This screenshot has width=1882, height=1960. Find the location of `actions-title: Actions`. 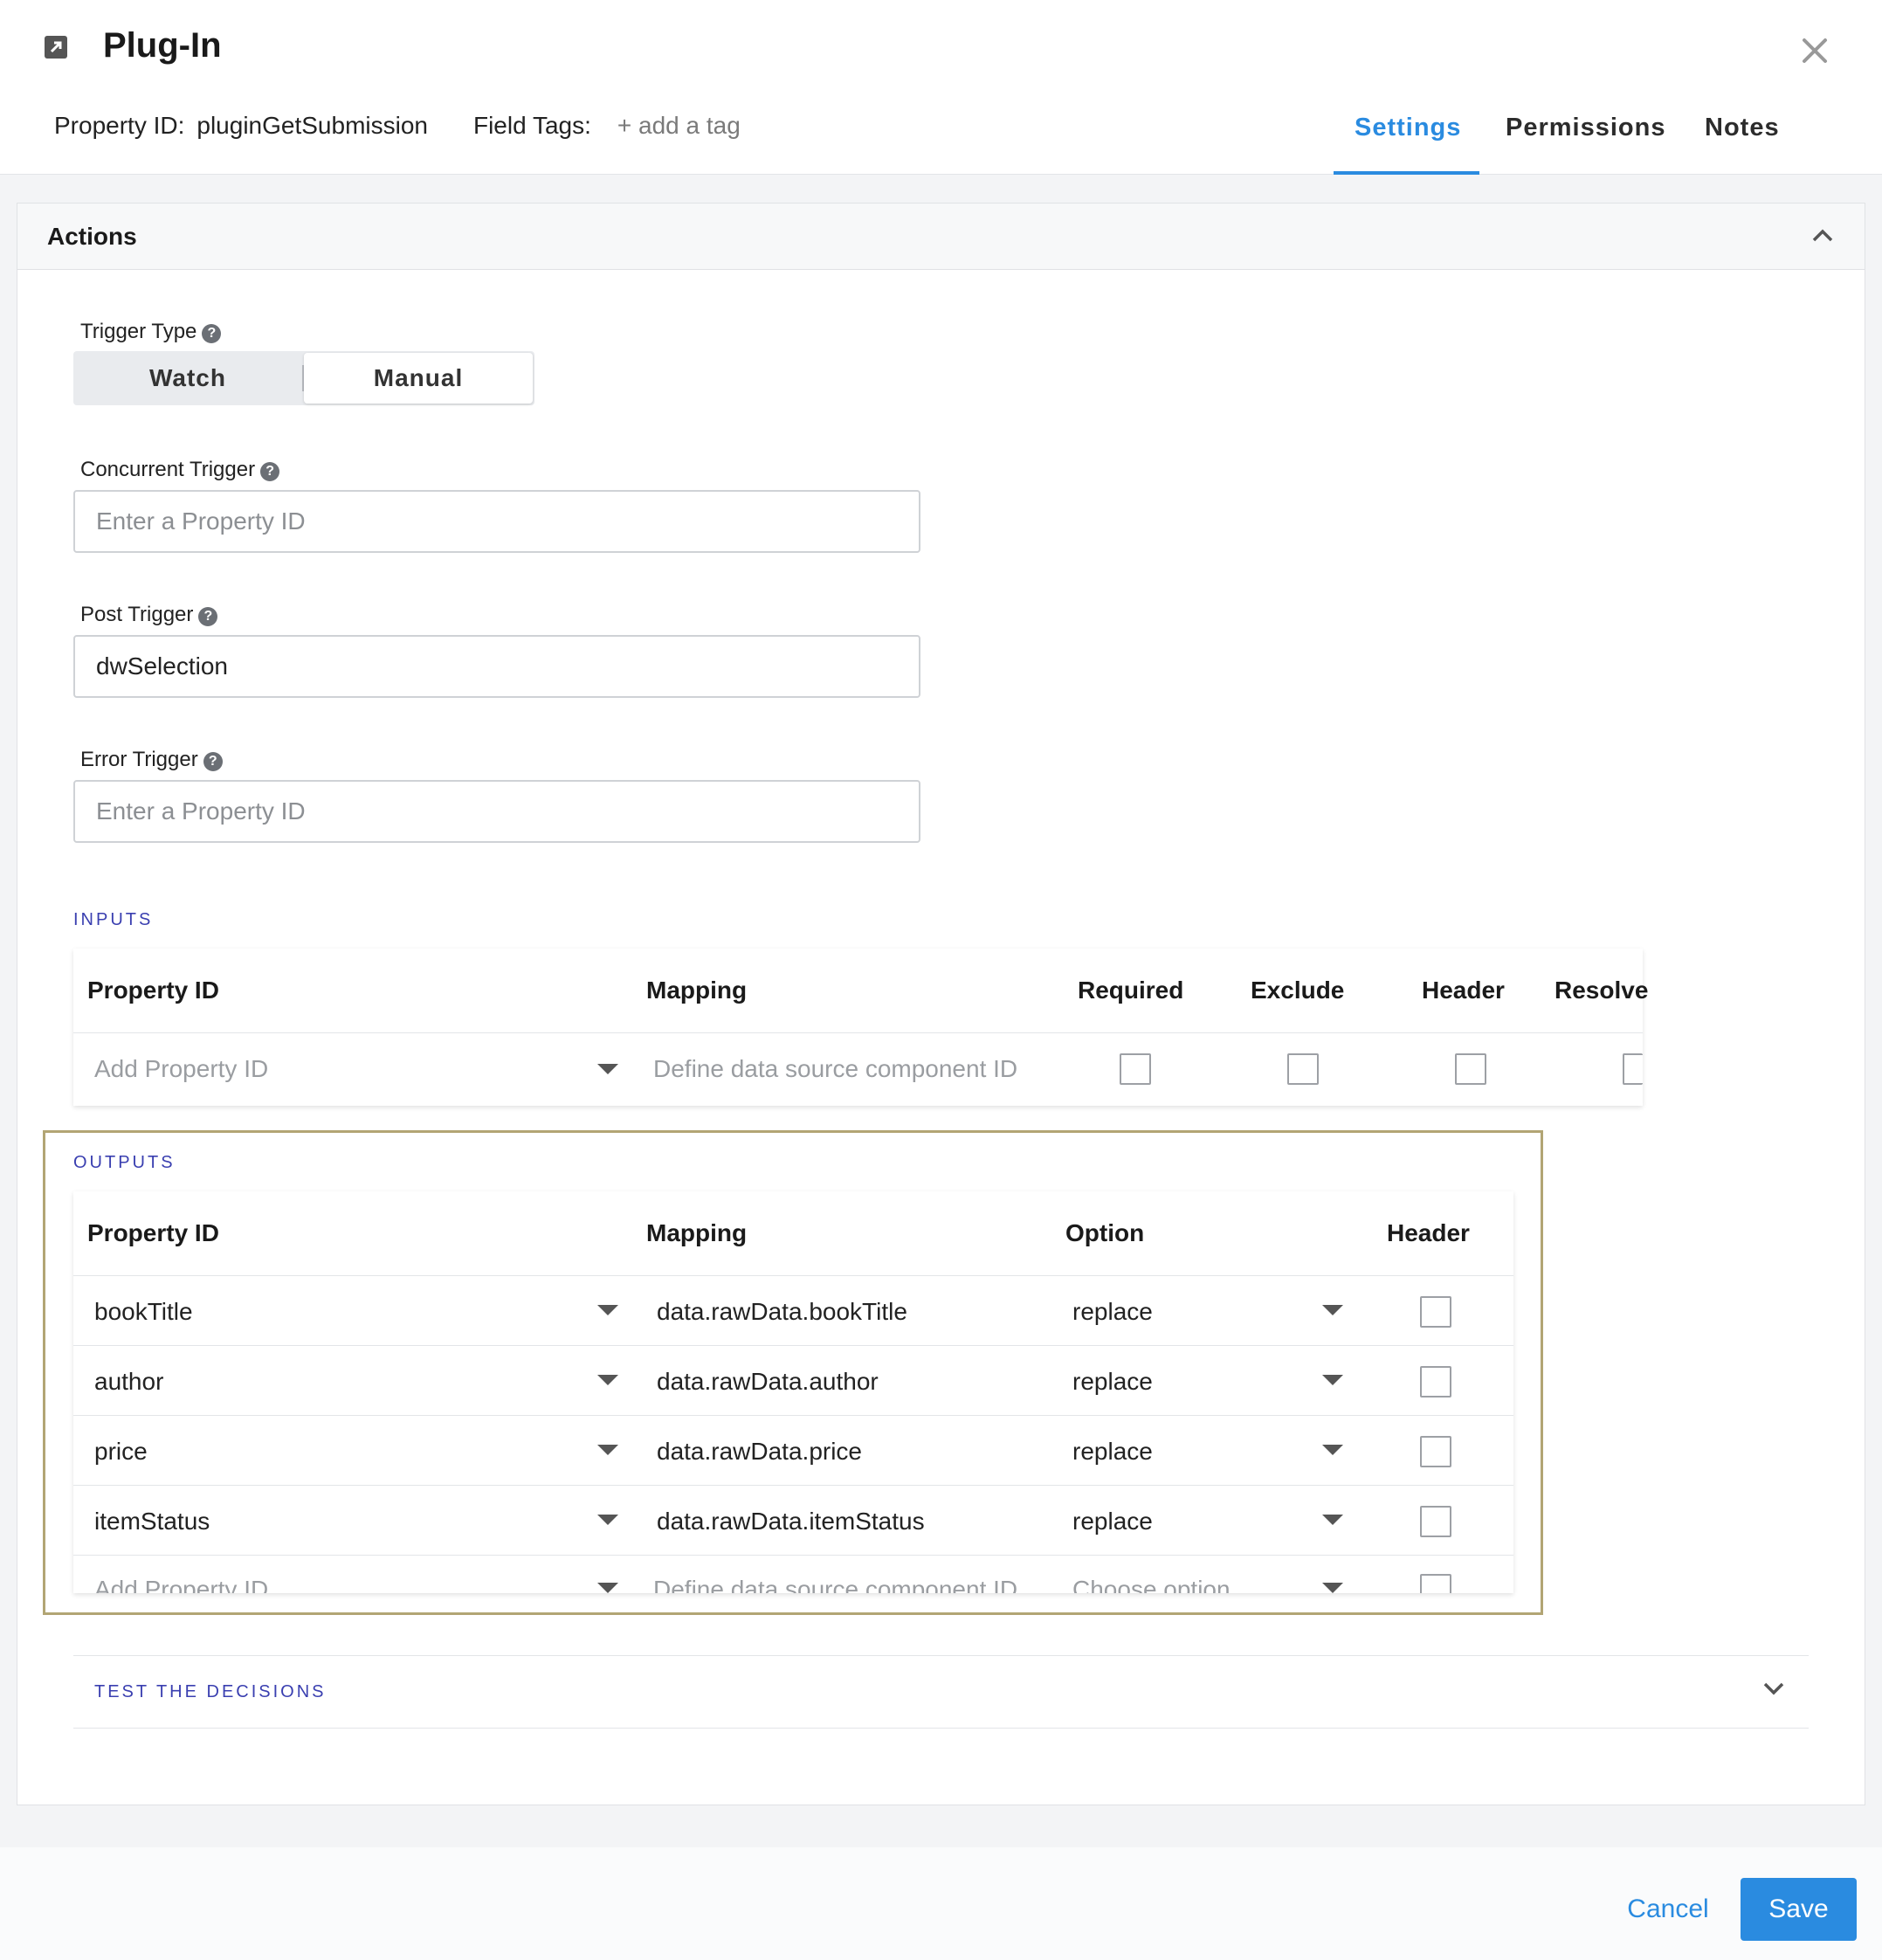

actions-title: Actions is located at coordinates (92, 236).